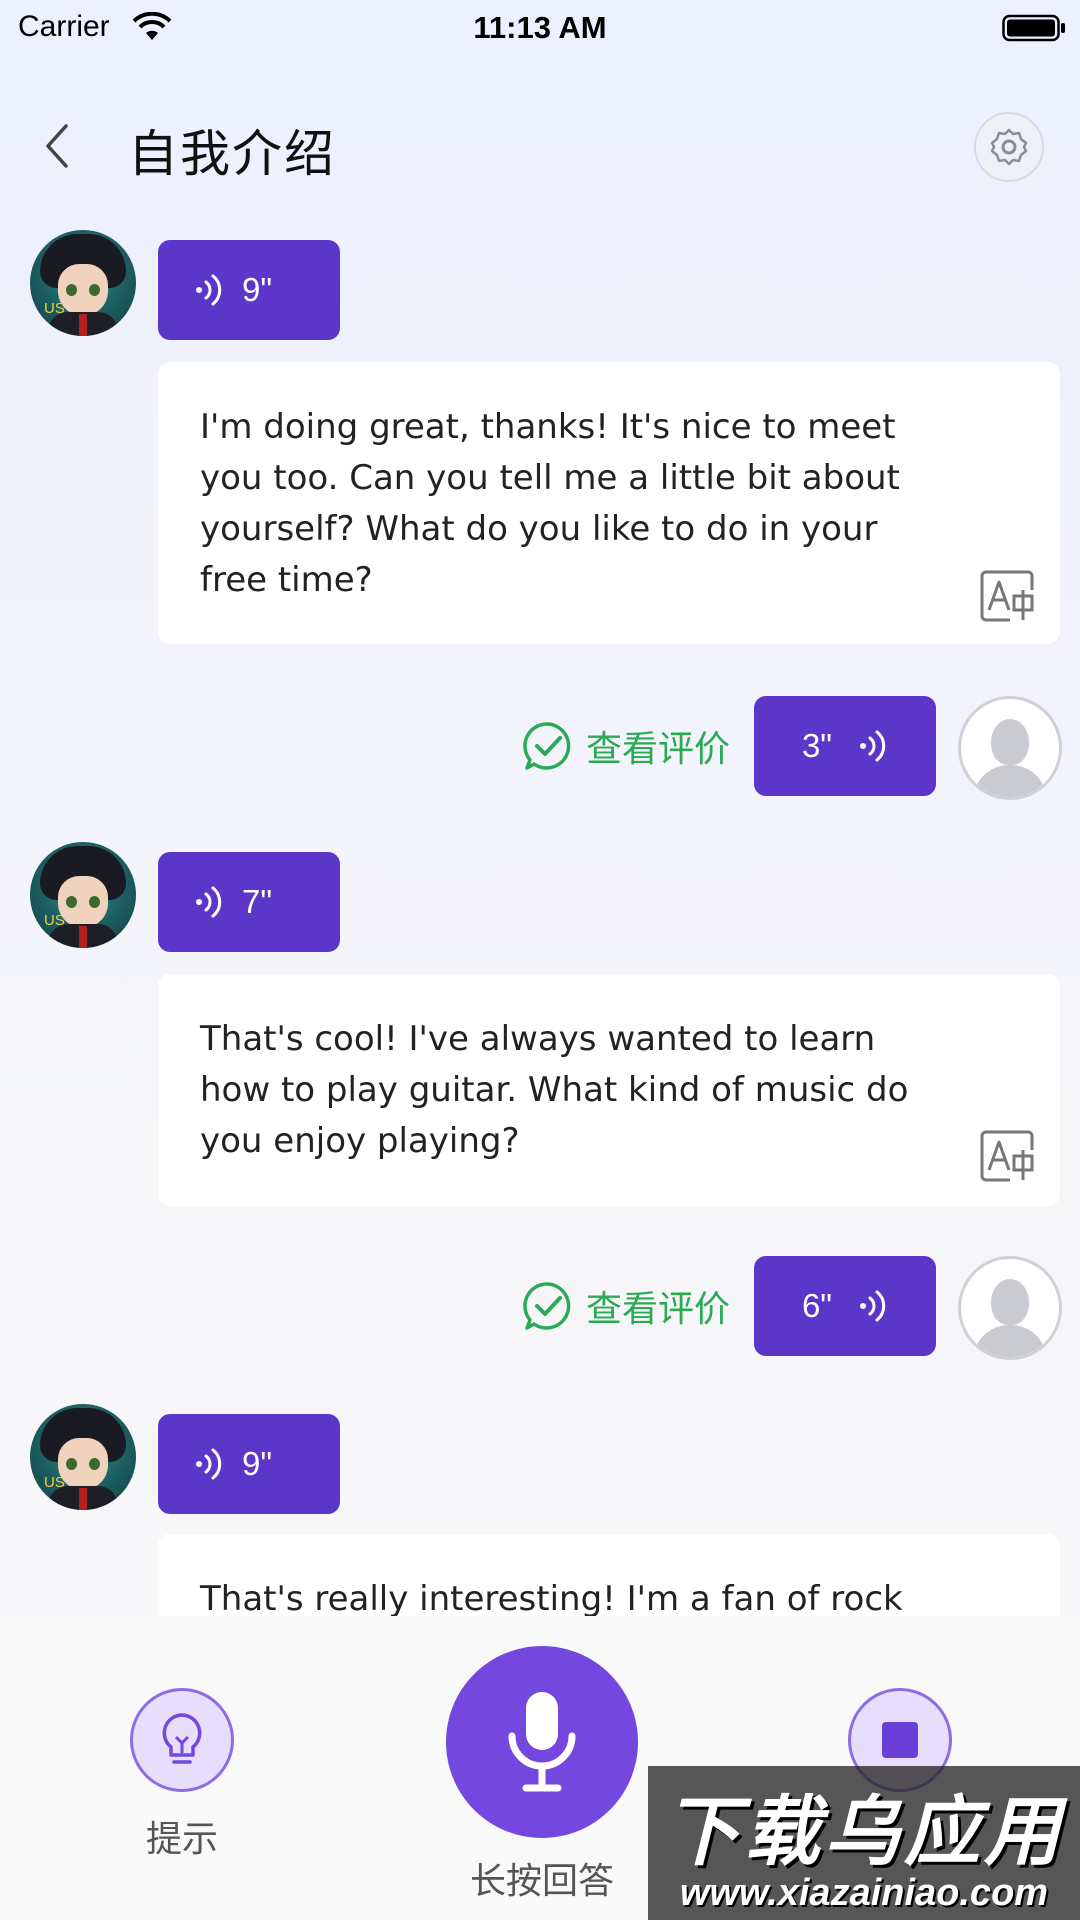  I want to click on voice-duration: 6", so click(817, 1305).